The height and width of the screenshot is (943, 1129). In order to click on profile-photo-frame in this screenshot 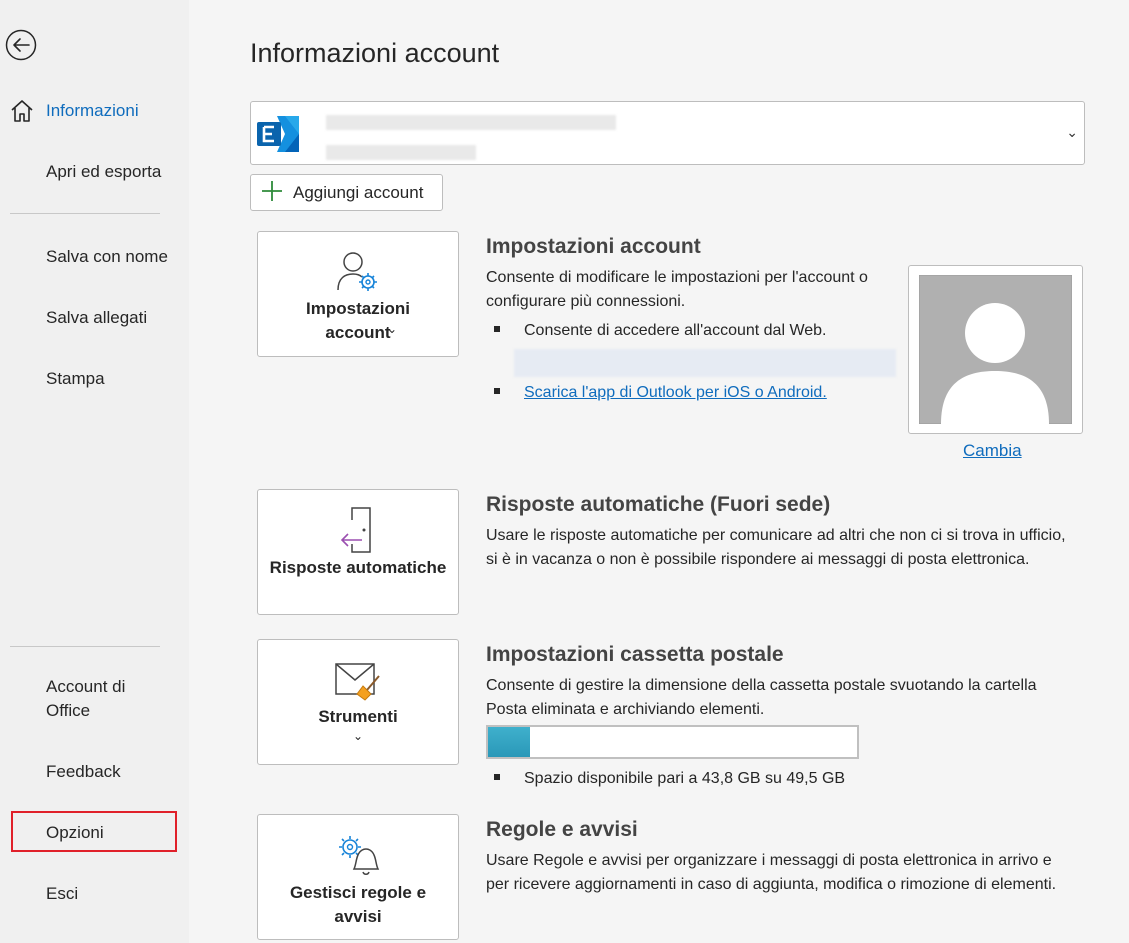, I will do `click(995, 349)`.